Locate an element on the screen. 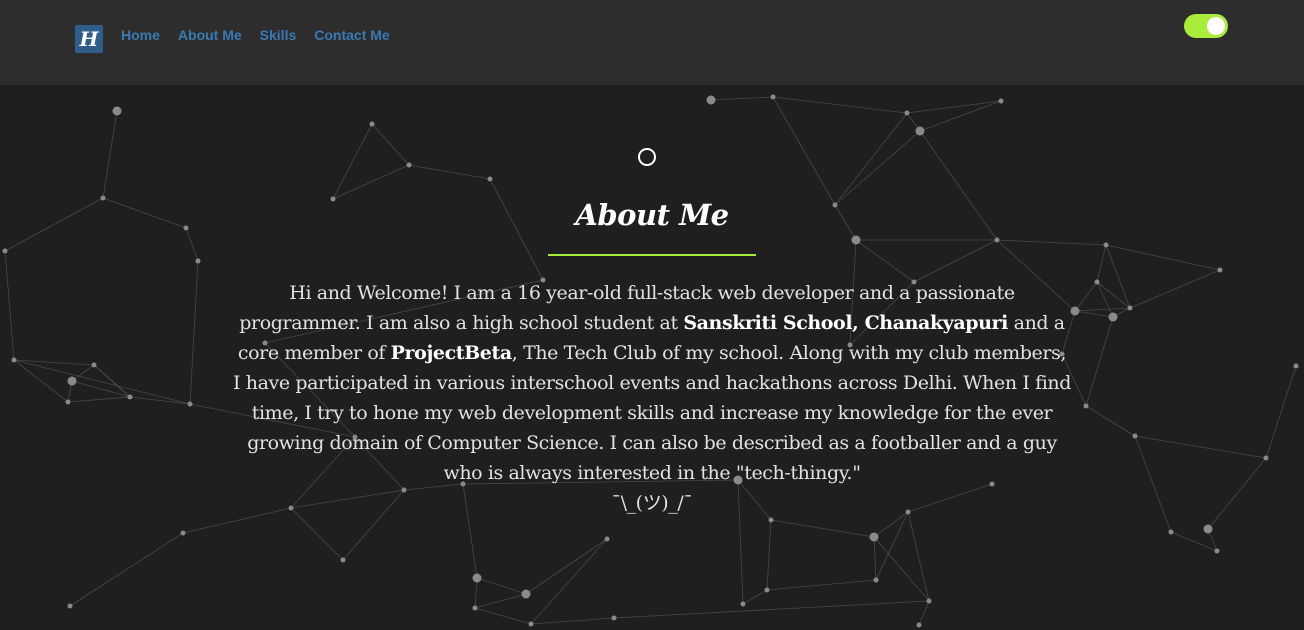  logo: H is located at coordinates (89, 39).